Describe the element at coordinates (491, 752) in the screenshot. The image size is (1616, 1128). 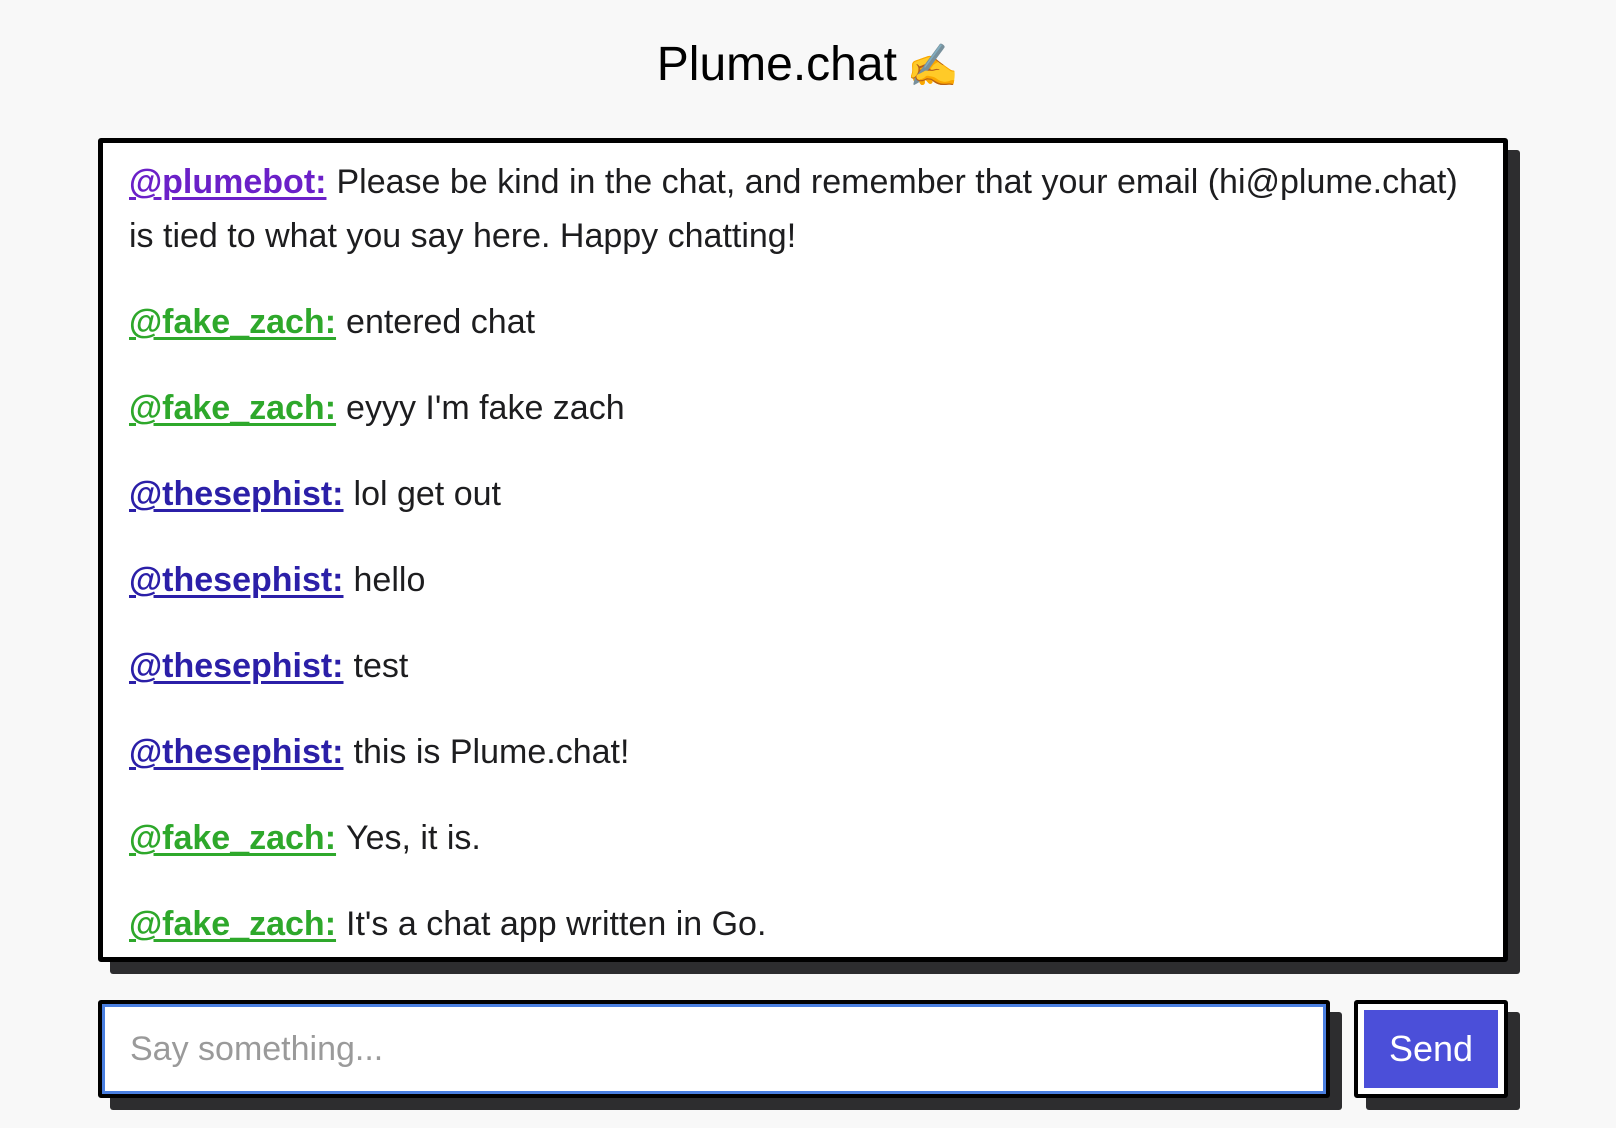
I see `message-text: this is Plume.chat!` at that location.